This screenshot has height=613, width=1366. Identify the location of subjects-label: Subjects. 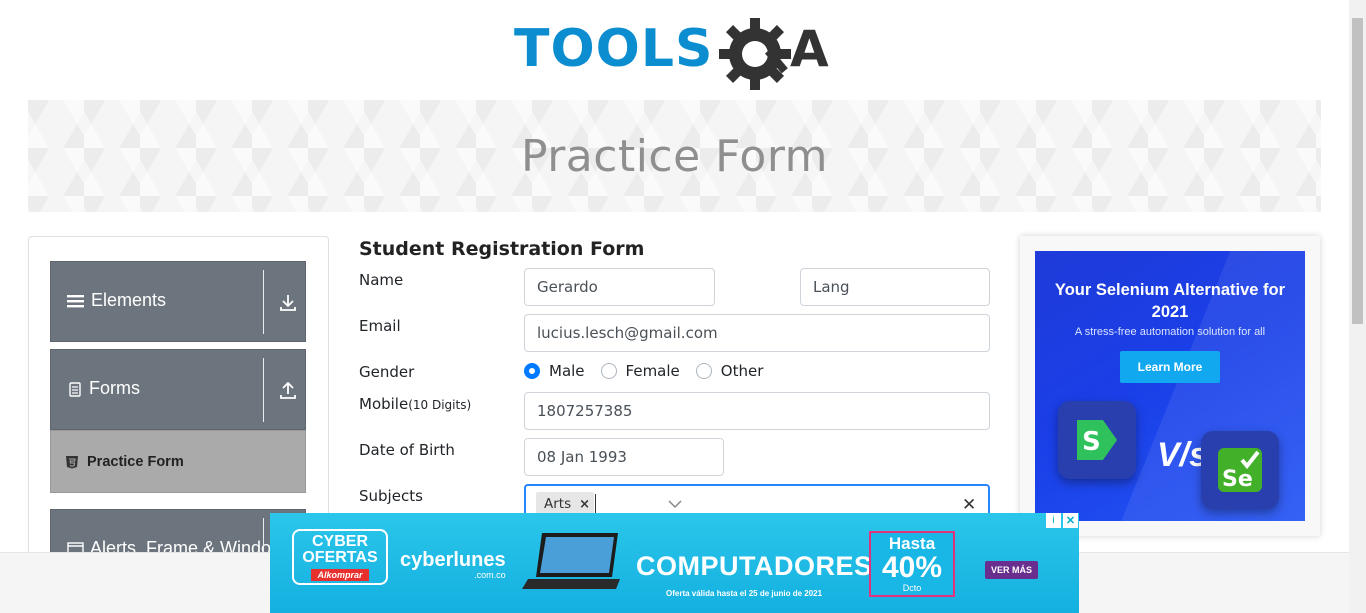
(391, 496).